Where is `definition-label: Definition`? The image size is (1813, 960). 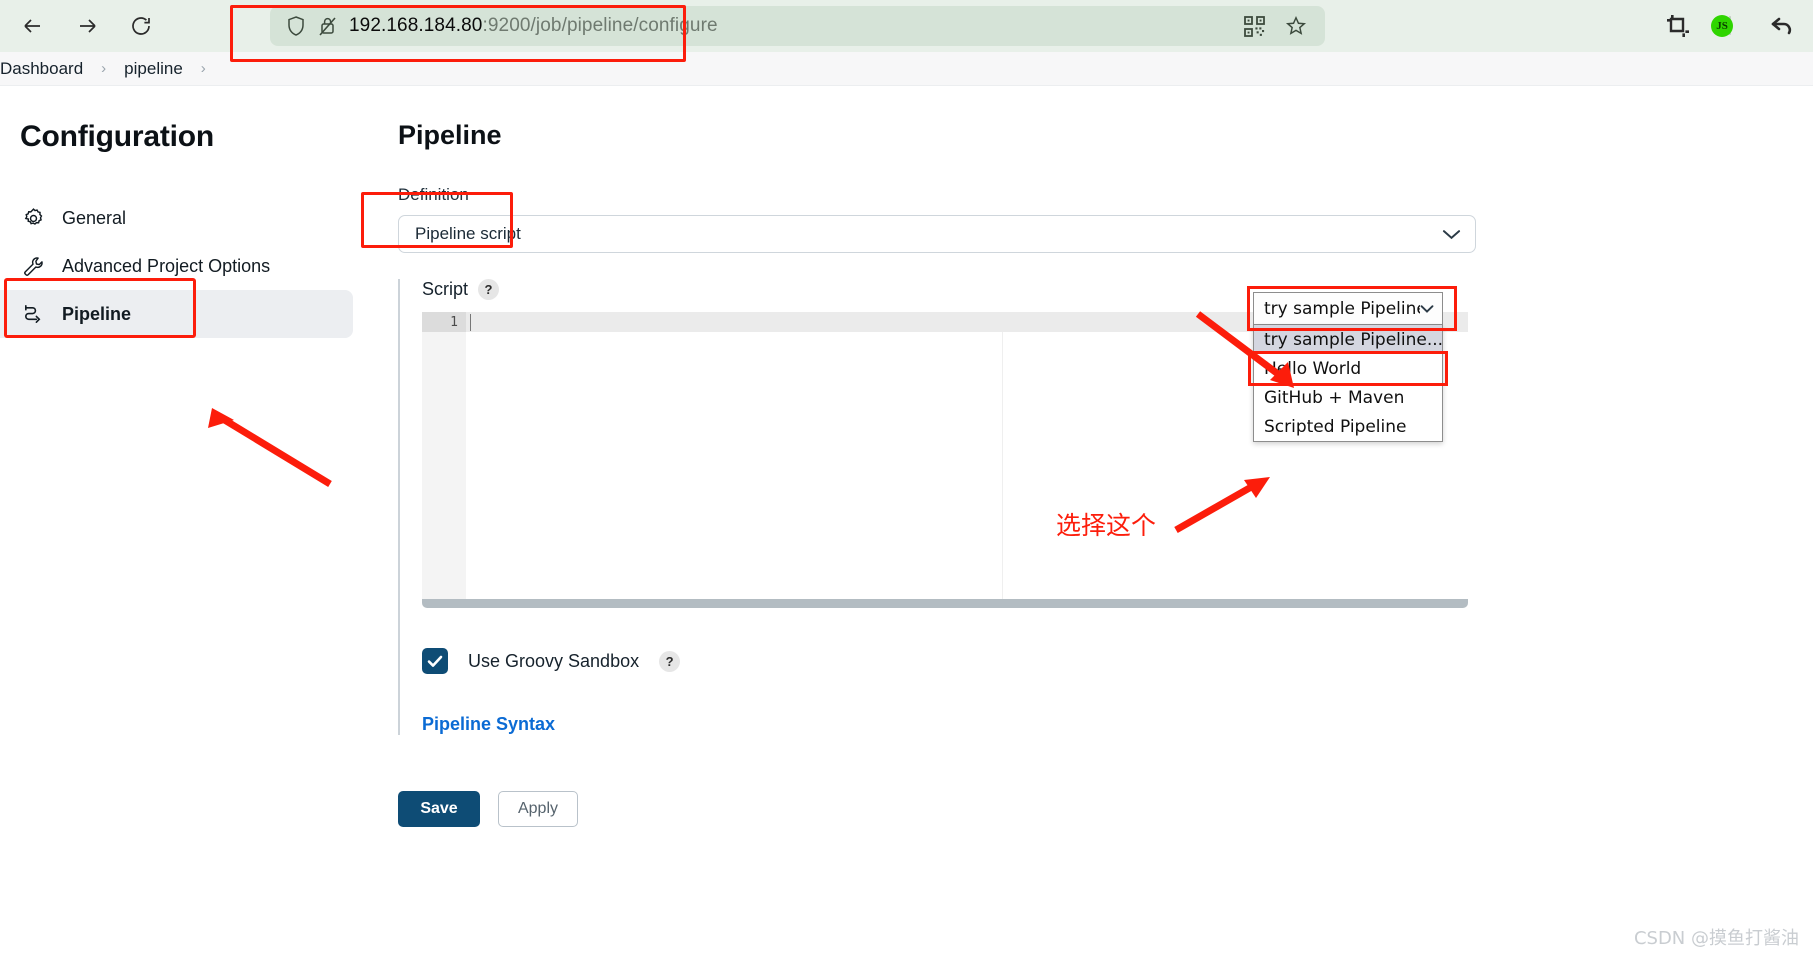 definition-label: Definition is located at coordinates (433, 194).